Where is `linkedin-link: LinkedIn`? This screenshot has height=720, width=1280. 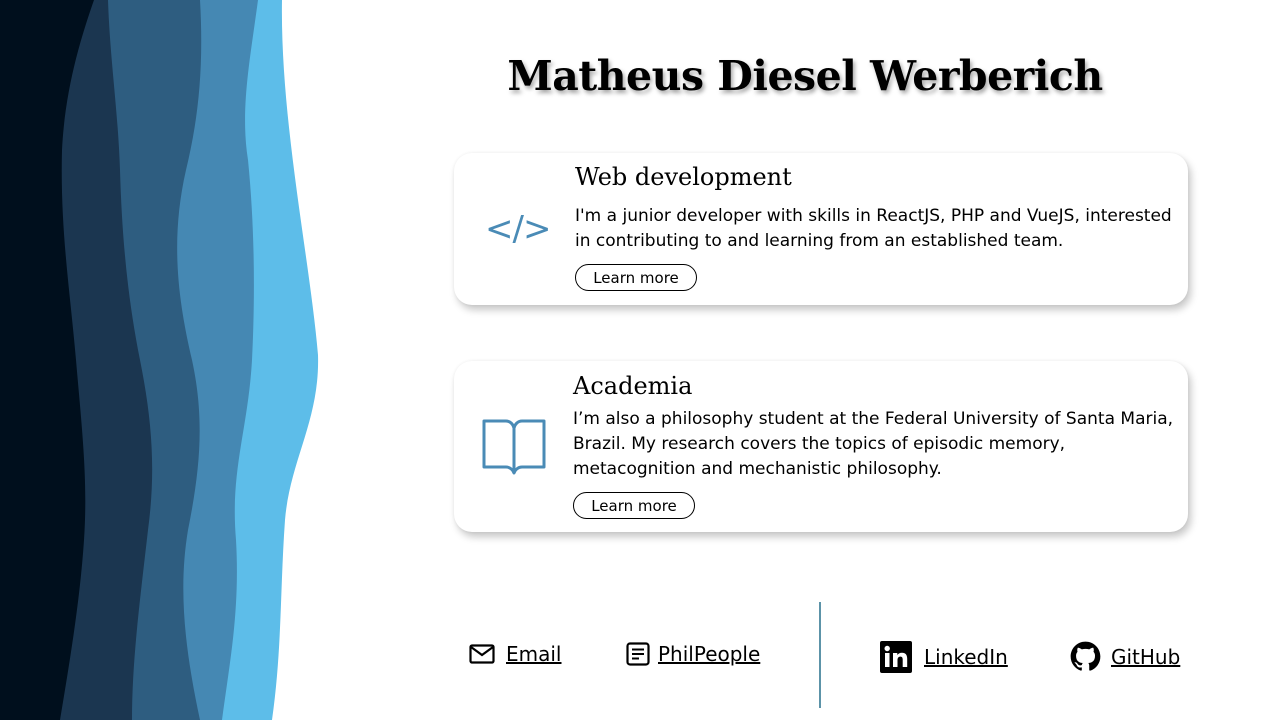
linkedin-link: LinkedIn is located at coordinates (944, 657).